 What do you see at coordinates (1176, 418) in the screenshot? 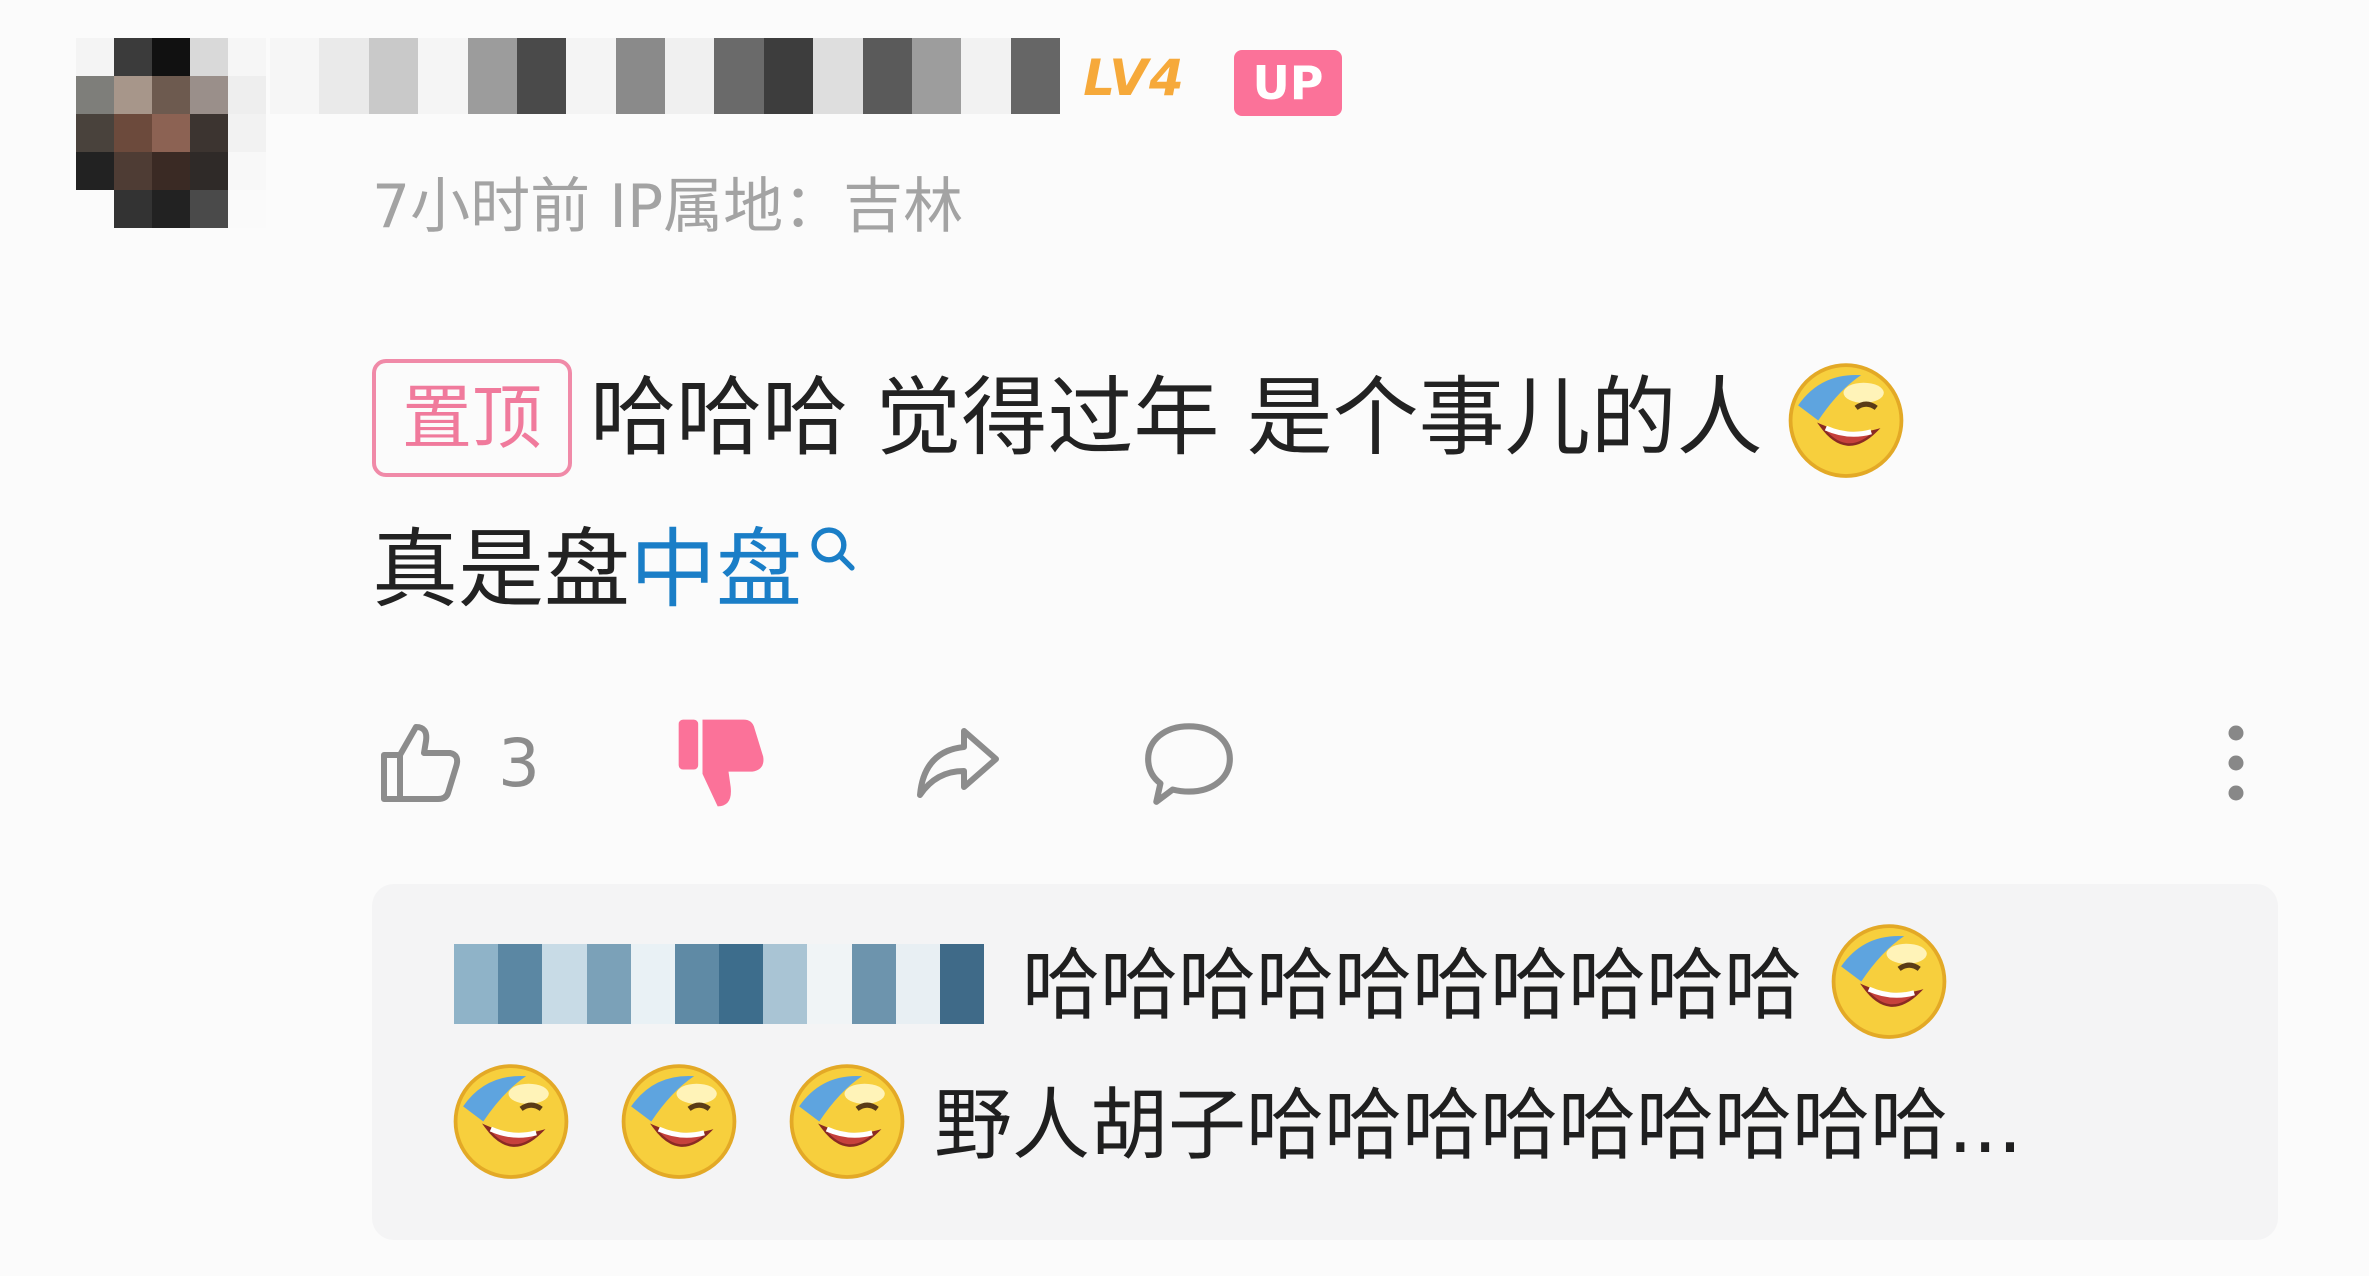
I see `comment-text-1: 哈哈哈 觉得过年 是个事儿的人` at bounding box center [1176, 418].